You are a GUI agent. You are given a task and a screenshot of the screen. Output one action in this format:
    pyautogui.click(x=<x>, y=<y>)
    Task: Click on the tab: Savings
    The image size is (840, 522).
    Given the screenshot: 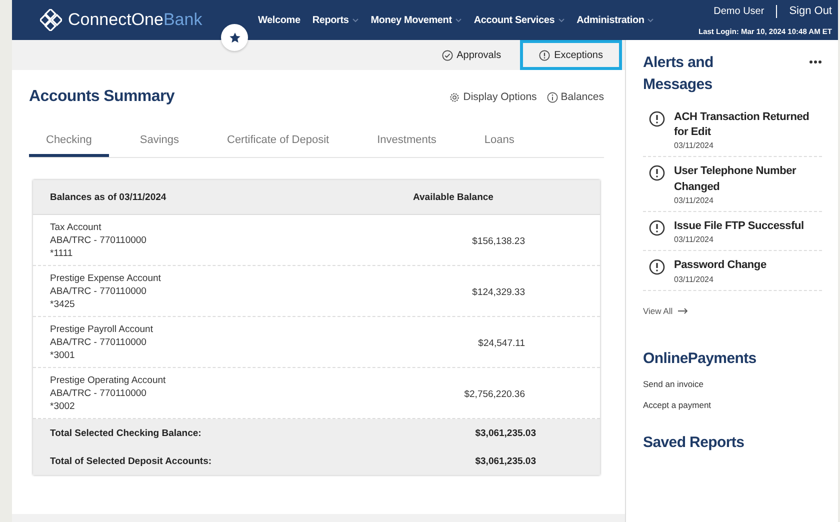 What is the action you would take?
    pyautogui.click(x=159, y=143)
    